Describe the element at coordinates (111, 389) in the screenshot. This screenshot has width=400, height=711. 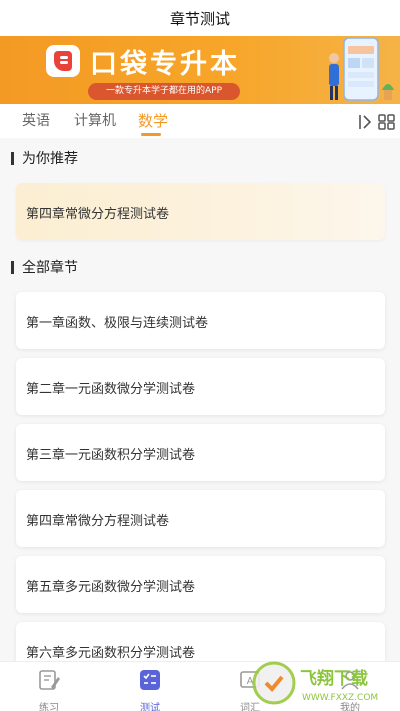
I see `chapter-label: 第二章一元函数微分学测试卷` at that location.